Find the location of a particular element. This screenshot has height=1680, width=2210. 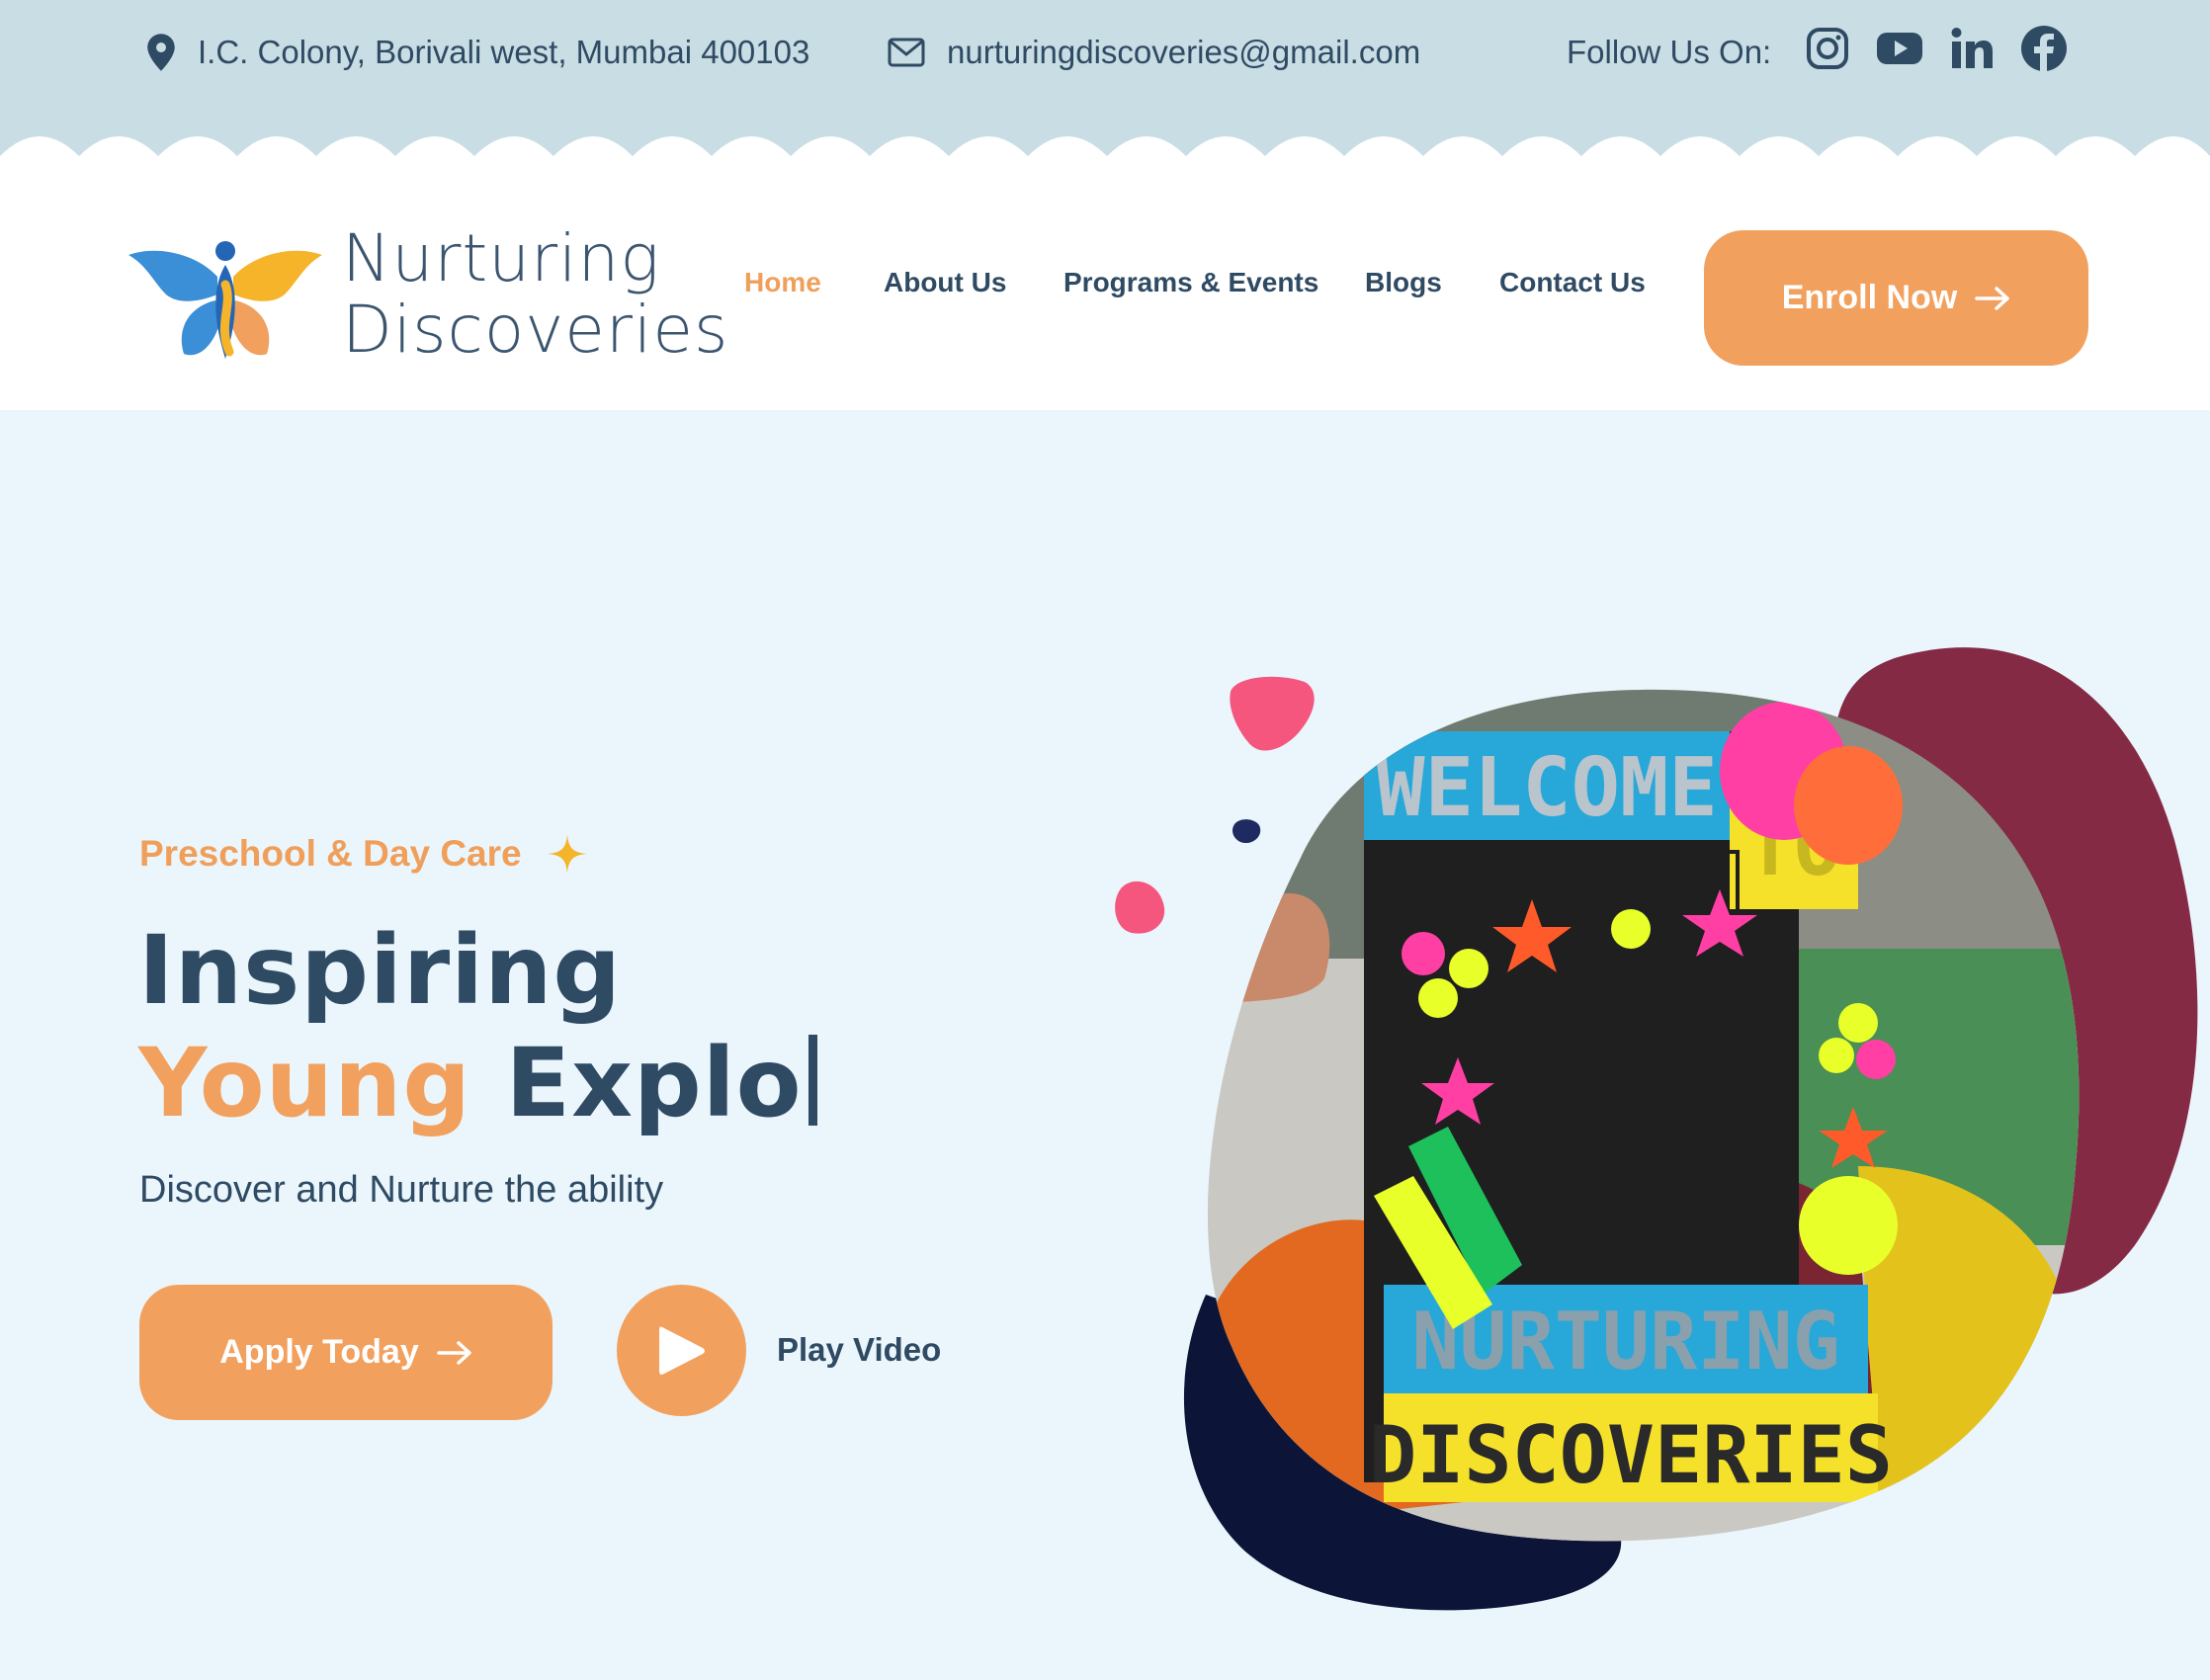

photo-frame-welcome: WELCOME is located at coordinates (1547, 788).